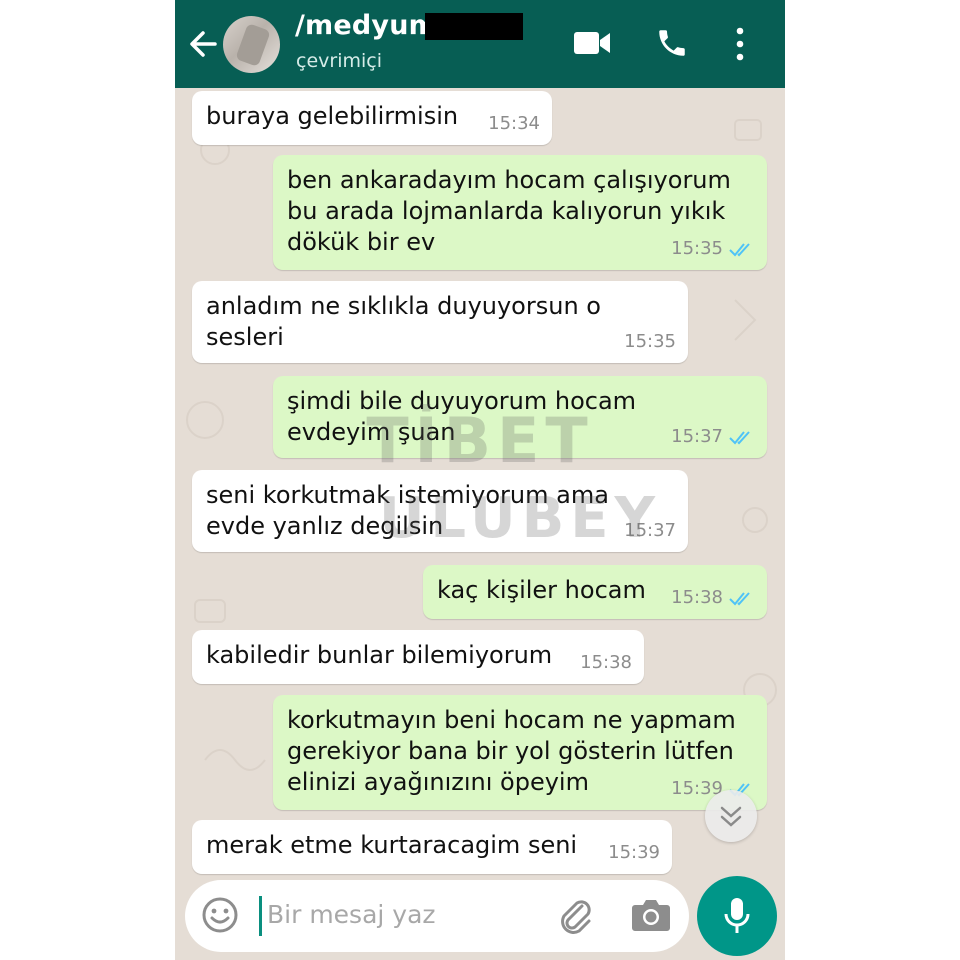 Image resolution: width=960 pixels, height=960 pixels. What do you see at coordinates (575, 916) in the screenshot?
I see `attachment-icon` at bounding box center [575, 916].